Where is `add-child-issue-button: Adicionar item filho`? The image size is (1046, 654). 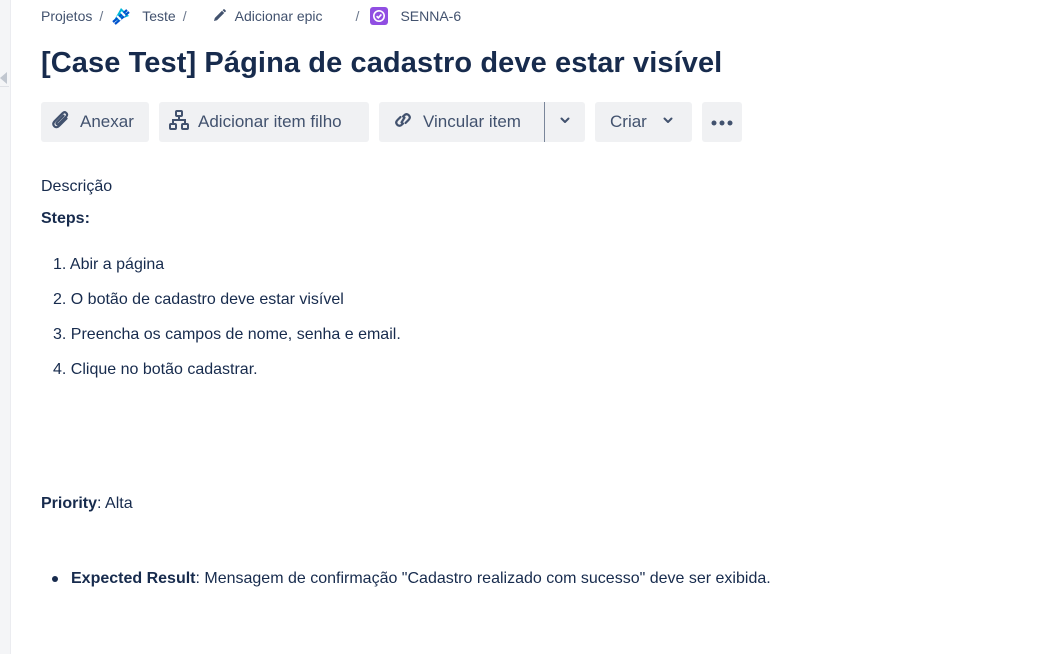 add-child-issue-button: Adicionar item filho is located at coordinates (264, 122).